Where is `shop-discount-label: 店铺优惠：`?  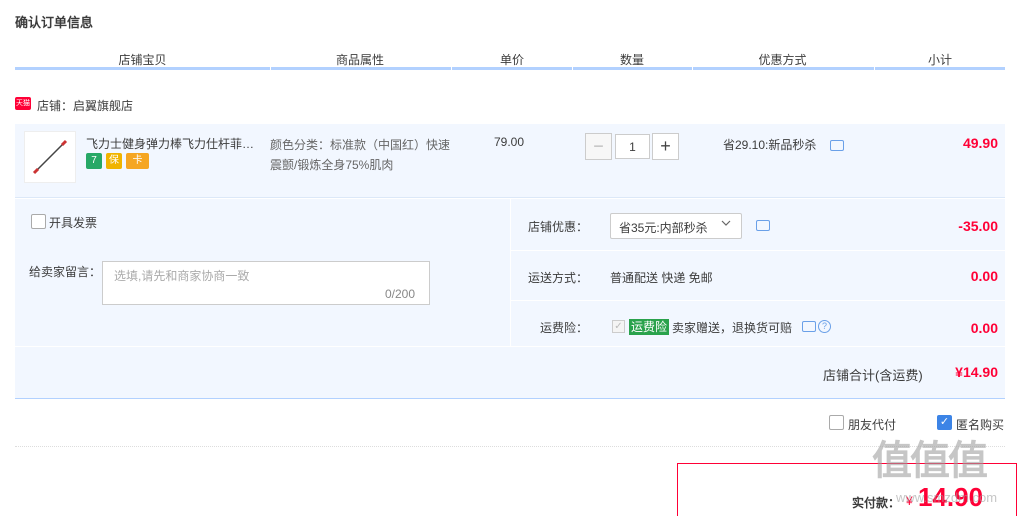 shop-discount-label: 店铺优惠： is located at coordinates (557, 227).